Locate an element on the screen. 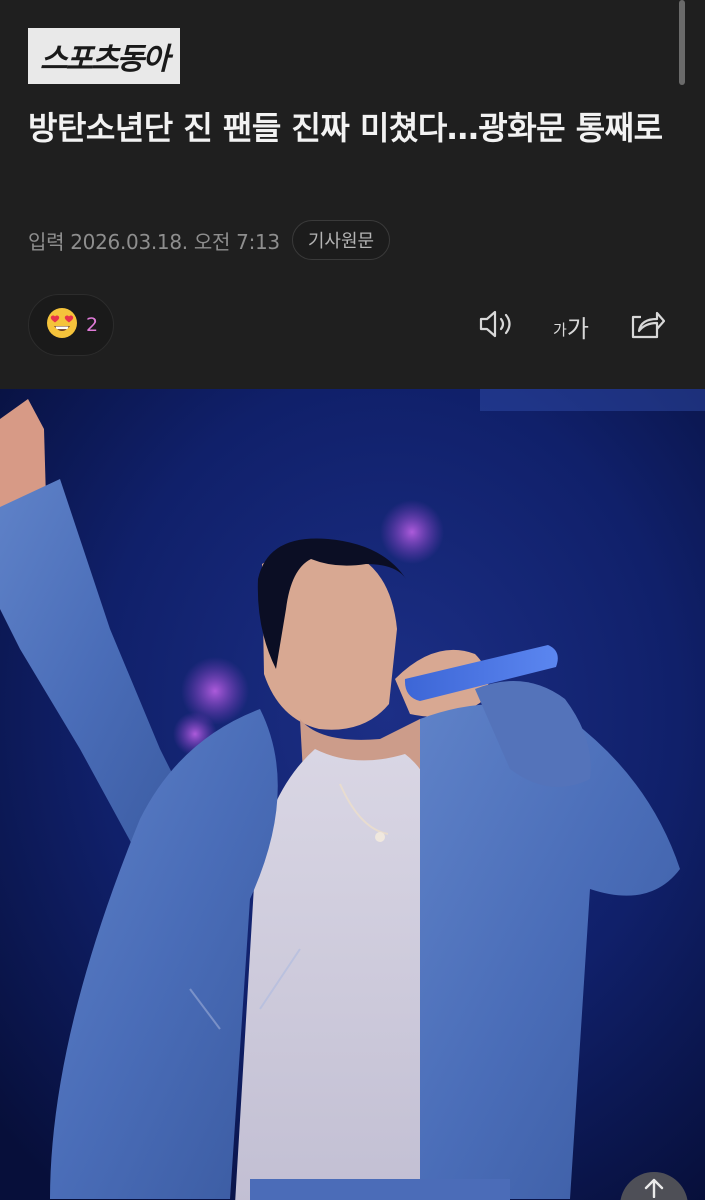 This screenshot has width=705, height=1200. share-button is located at coordinates (646, 326).